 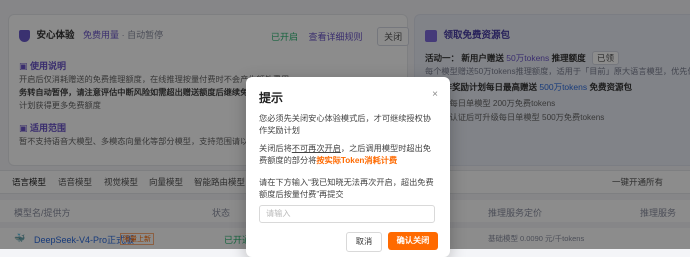 What do you see at coordinates (316, 148) in the screenshot?
I see `para2-not: 不可再次开启` at bounding box center [316, 148].